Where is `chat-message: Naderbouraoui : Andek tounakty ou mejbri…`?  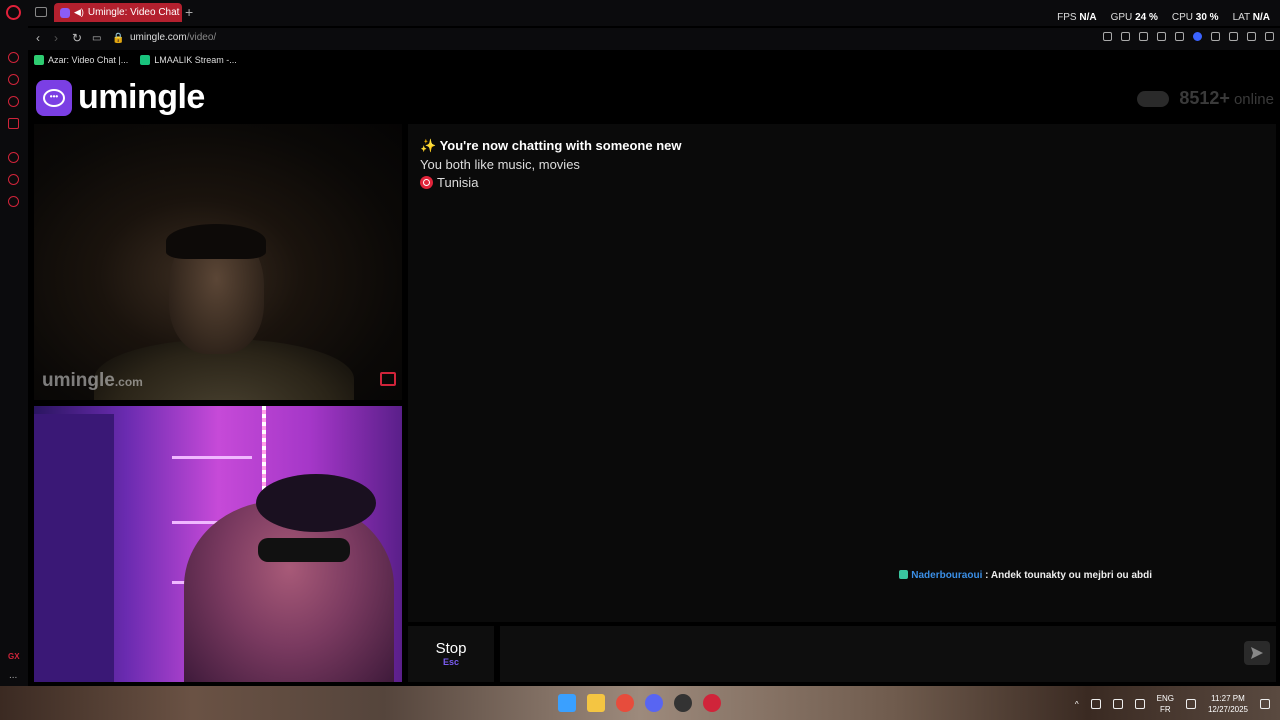
chat-message: Naderbouraoui : Andek tounakty ou mejbri… is located at coordinates (842, 580).